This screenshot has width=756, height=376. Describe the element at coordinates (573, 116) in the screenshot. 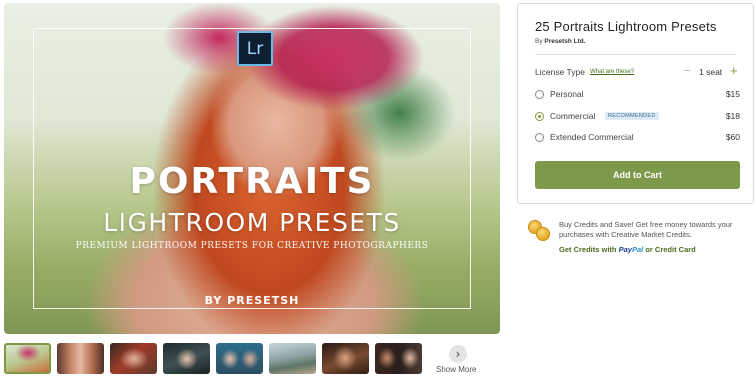

I see `license-name: Commercial` at that location.